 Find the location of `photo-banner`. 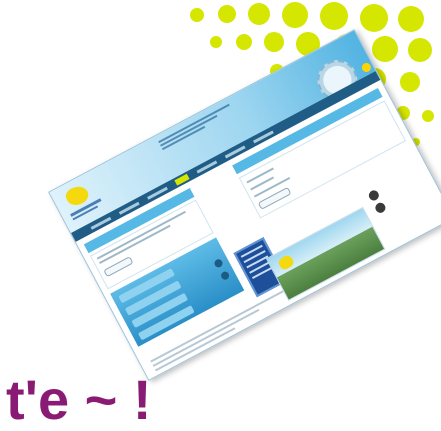

photo-banner is located at coordinates (325, 253).